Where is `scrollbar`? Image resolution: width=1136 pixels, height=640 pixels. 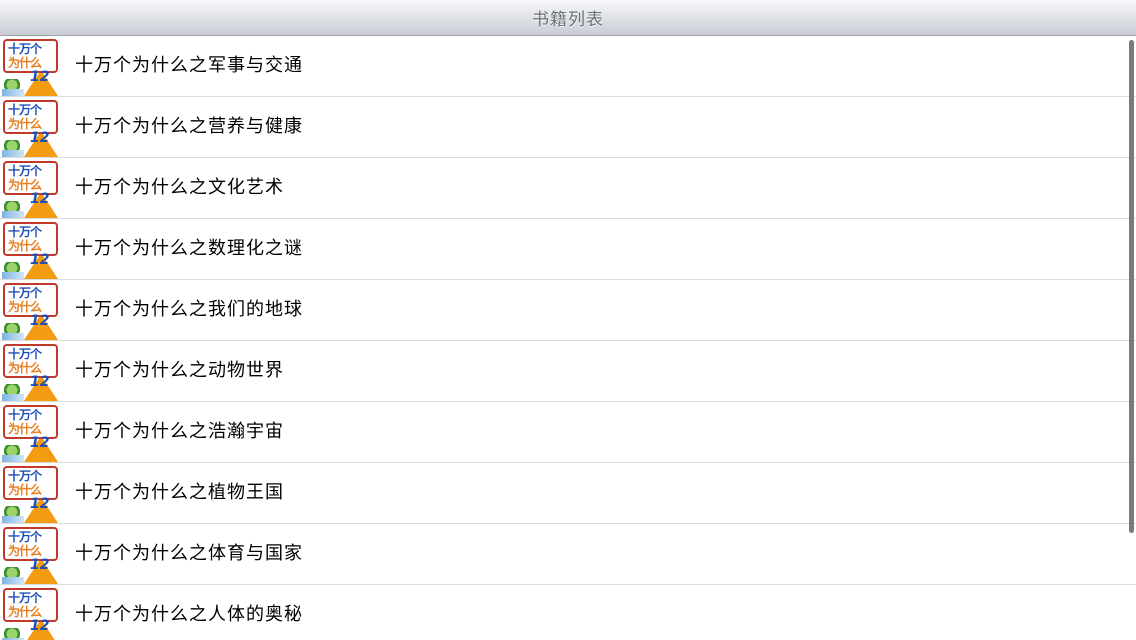 scrollbar is located at coordinates (1131, 286).